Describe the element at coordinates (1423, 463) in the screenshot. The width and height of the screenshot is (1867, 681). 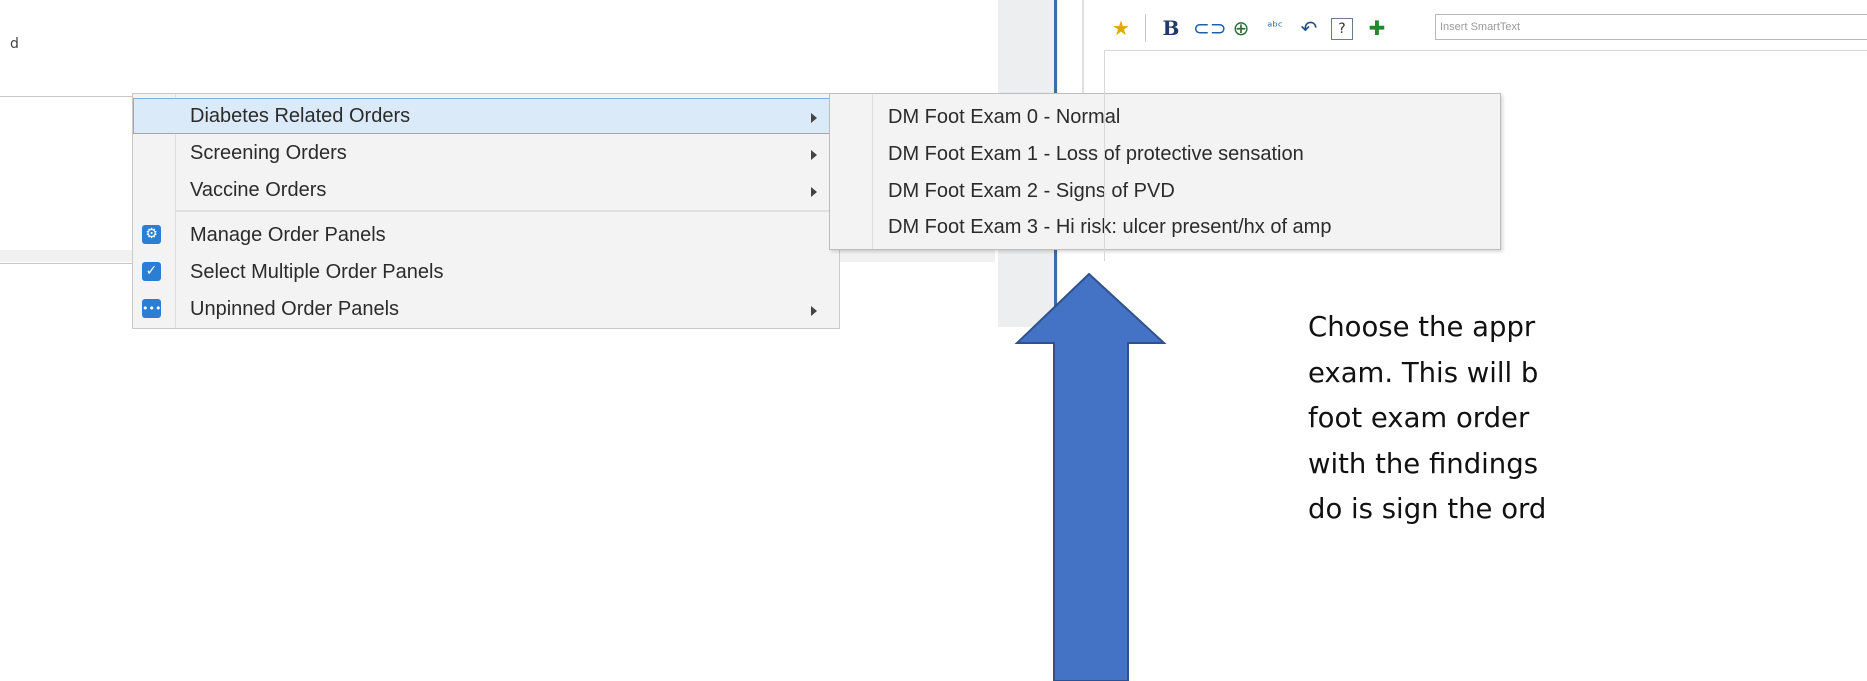
I see `caption-line: with the findings` at that location.